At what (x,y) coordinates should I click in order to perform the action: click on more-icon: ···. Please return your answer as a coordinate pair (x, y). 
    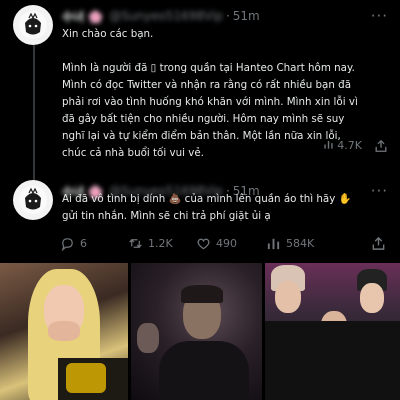
    Looking at the image, I should click on (379, 16).